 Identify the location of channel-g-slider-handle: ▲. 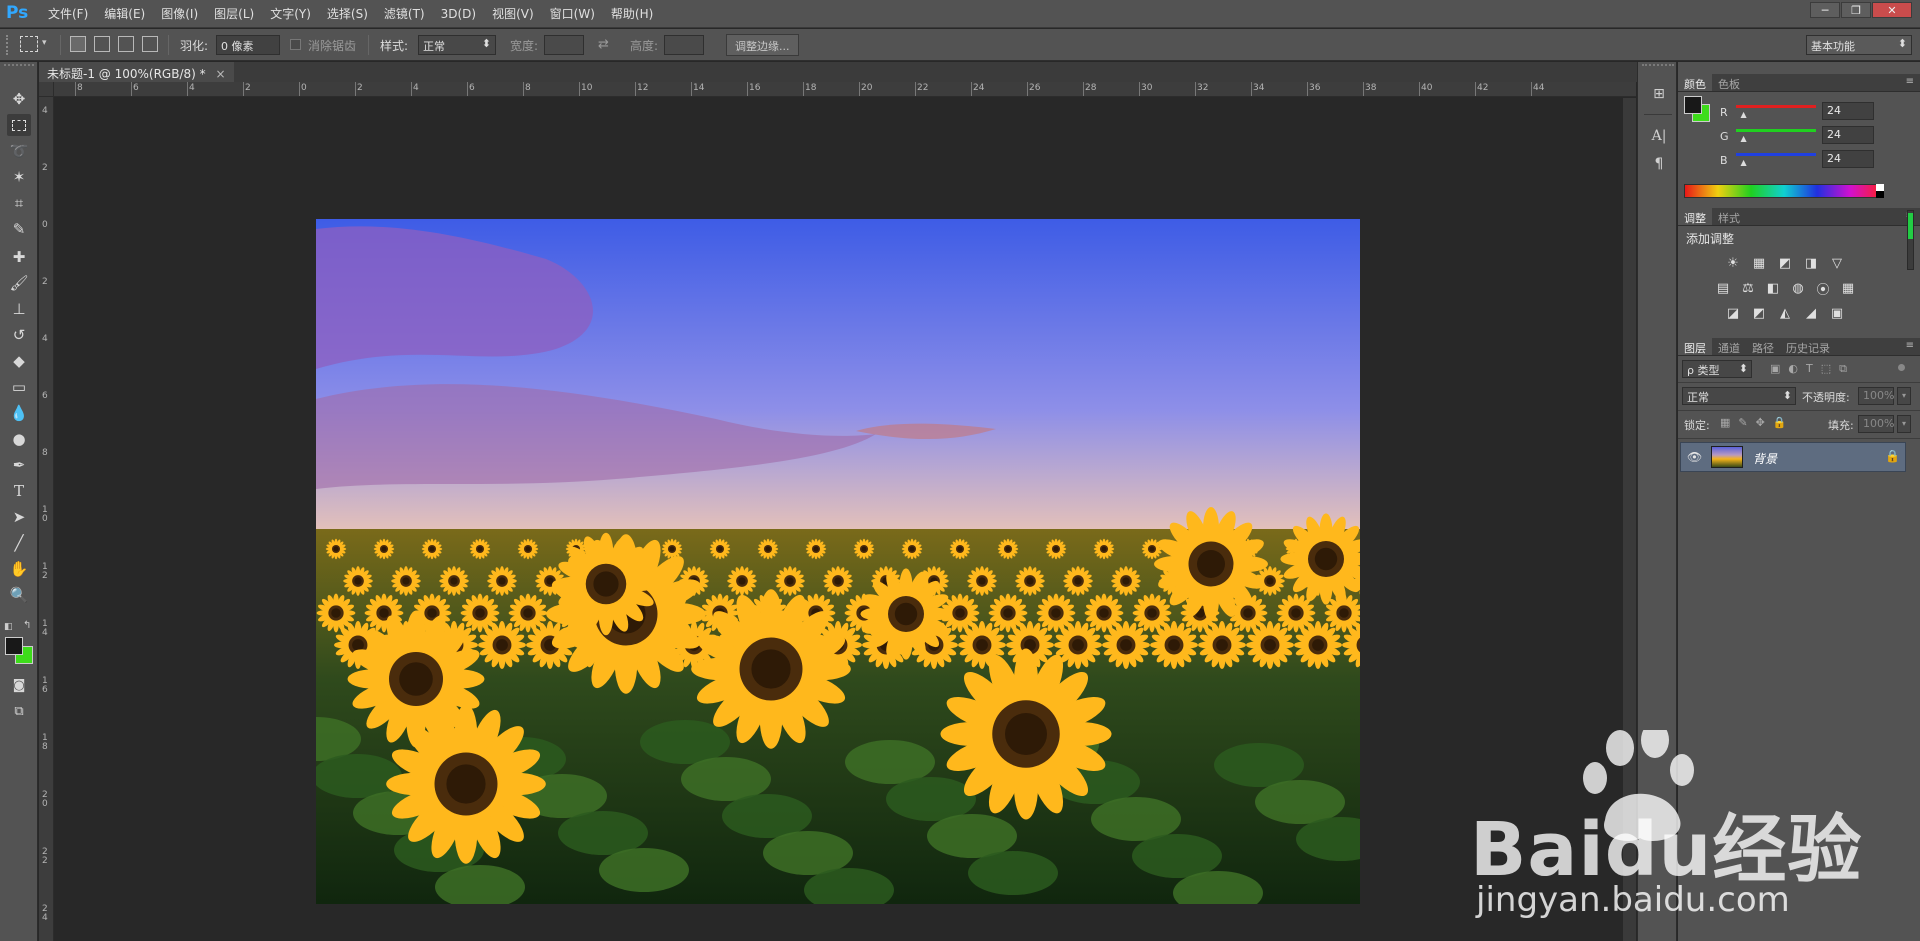
(1744, 138).